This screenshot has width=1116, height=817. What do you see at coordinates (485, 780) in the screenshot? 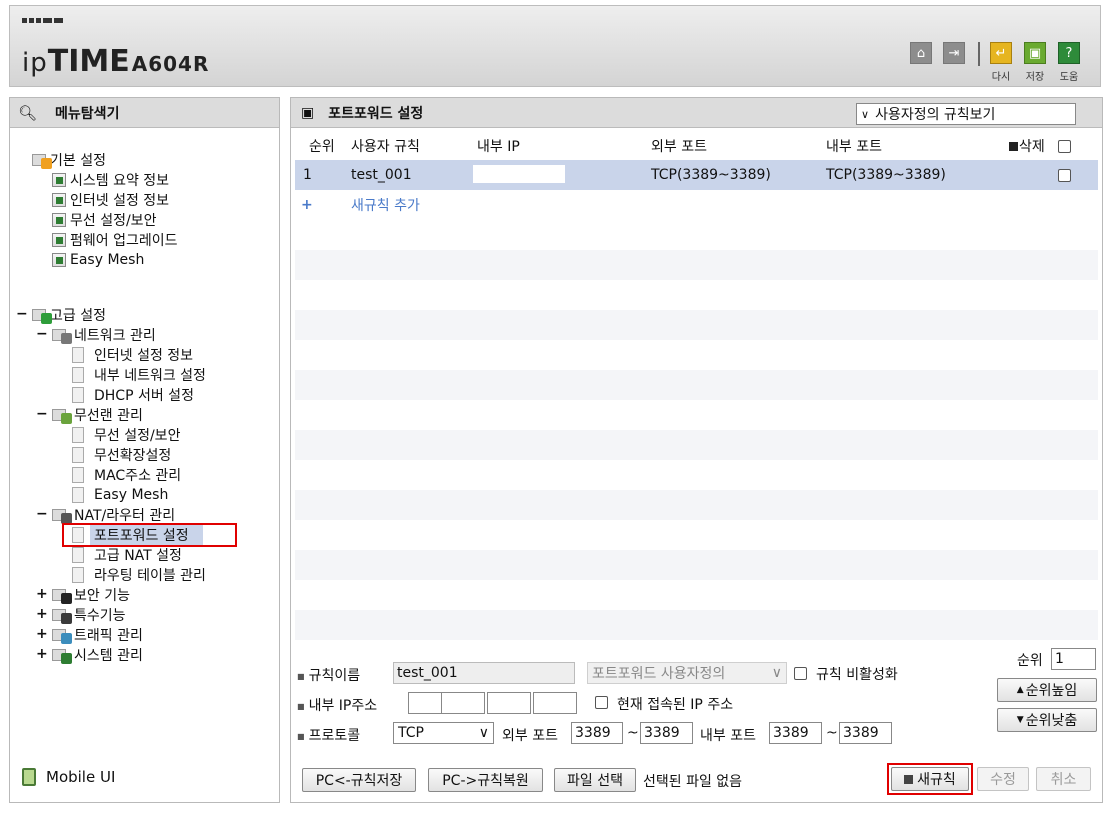
I see `pc-restore-button: PC->규칙복원` at bounding box center [485, 780].